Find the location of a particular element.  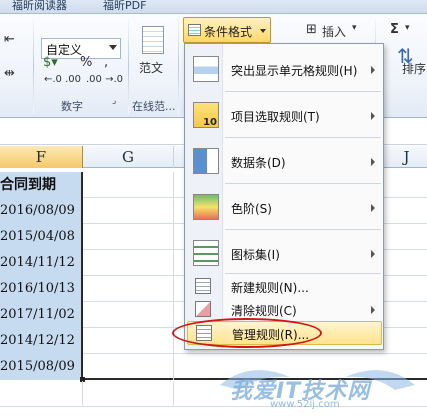

annotation-ellipse is located at coordinates (247, 333).